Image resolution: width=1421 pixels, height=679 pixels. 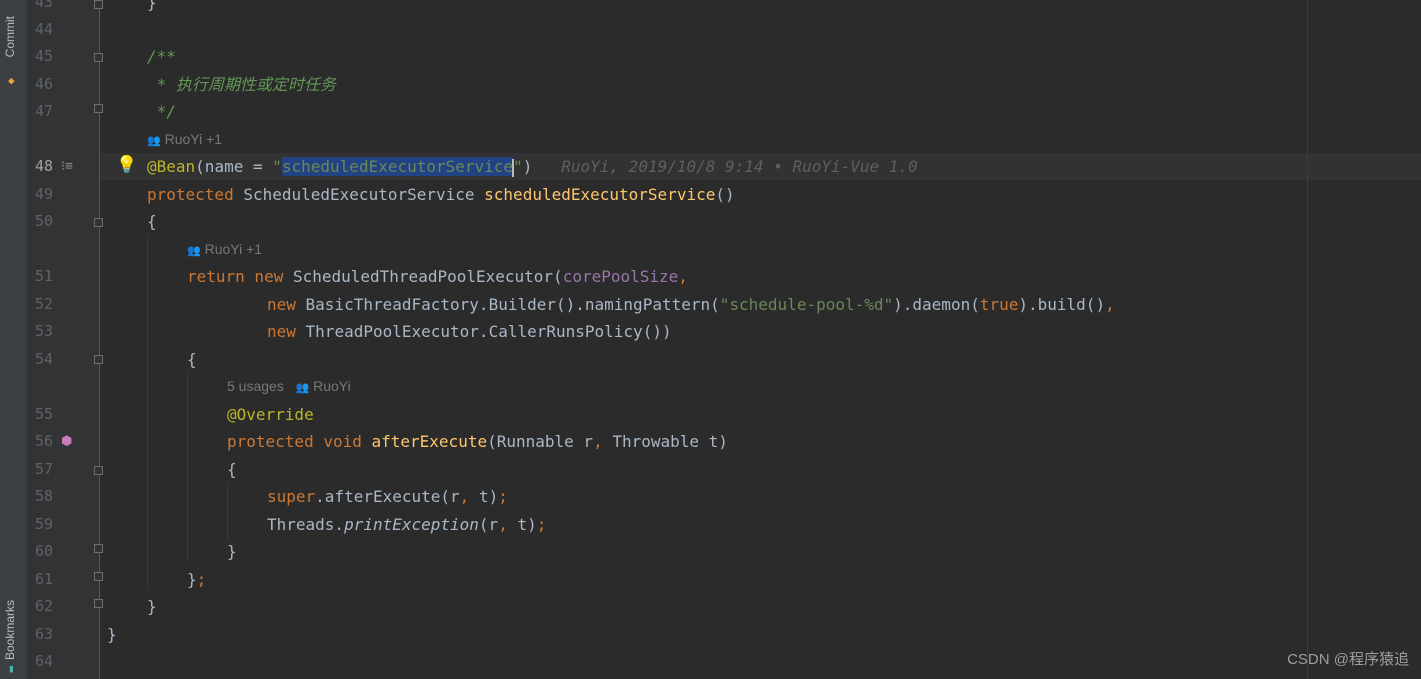 I want to click on line-number: 50, so click(x=43, y=221).